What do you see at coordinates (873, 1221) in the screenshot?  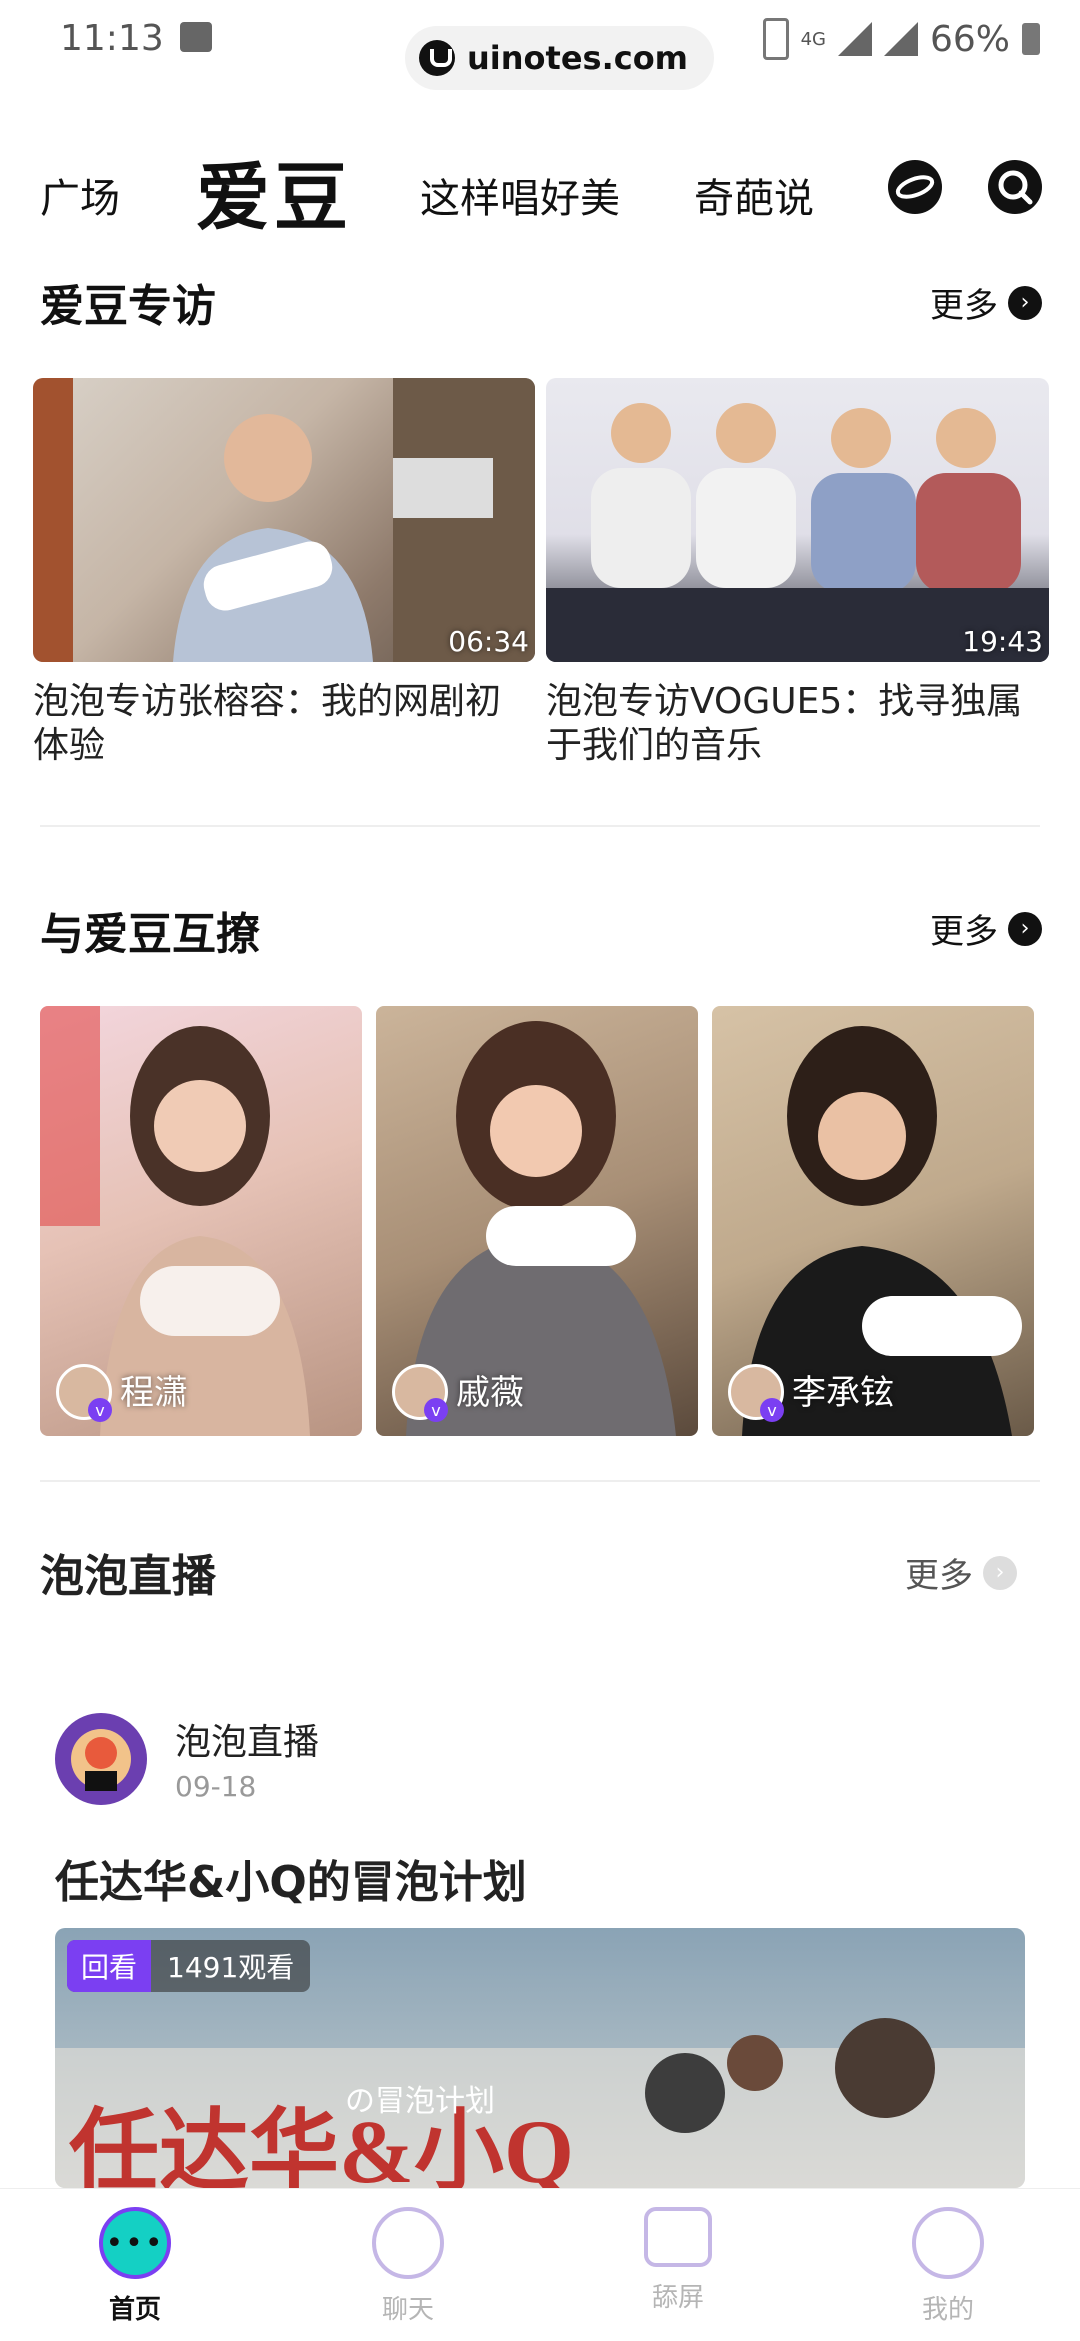 I see `star-card-3: v 李承铉` at bounding box center [873, 1221].